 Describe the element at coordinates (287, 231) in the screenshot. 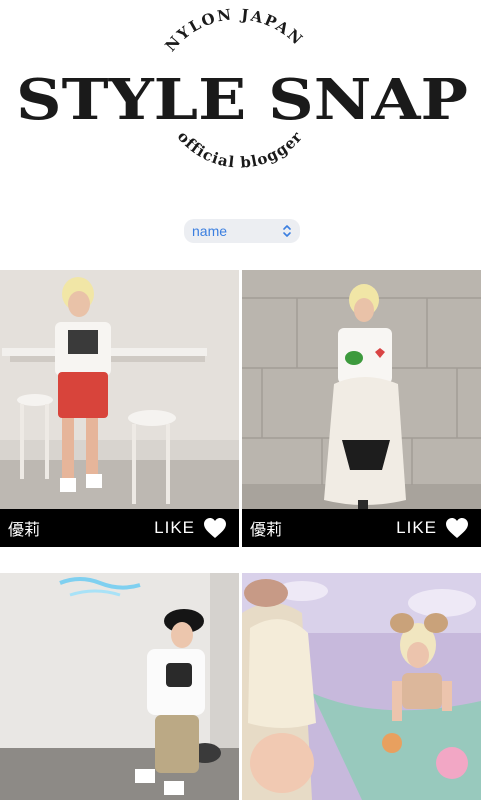

I see `chevron-updown-icon` at that location.